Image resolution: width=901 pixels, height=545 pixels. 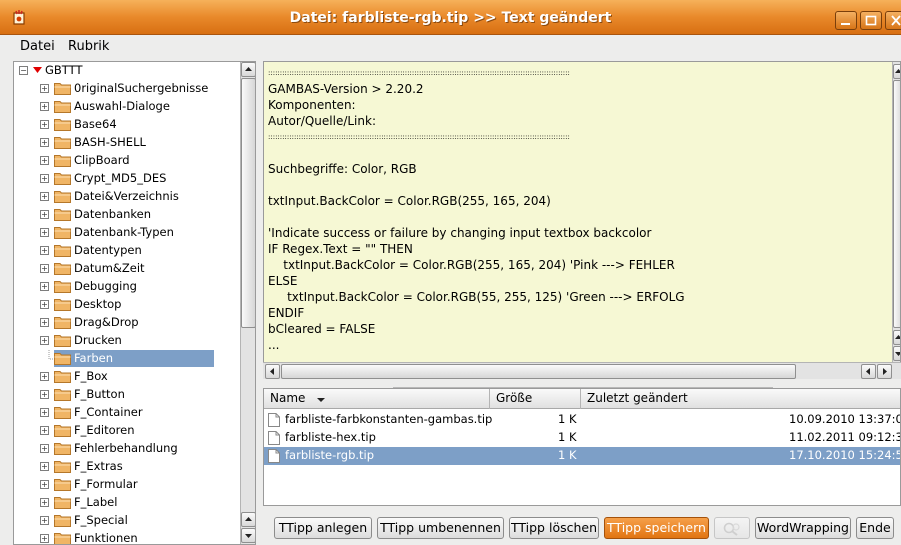 I want to click on collapse-toggle-icon: −, so click(x=23, y=70).